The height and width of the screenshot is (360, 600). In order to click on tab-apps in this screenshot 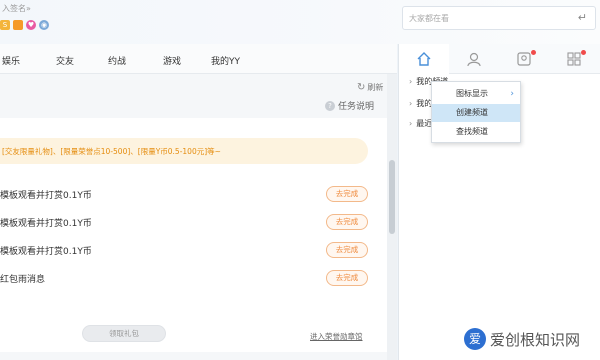, I will do `click(574, 59)`.